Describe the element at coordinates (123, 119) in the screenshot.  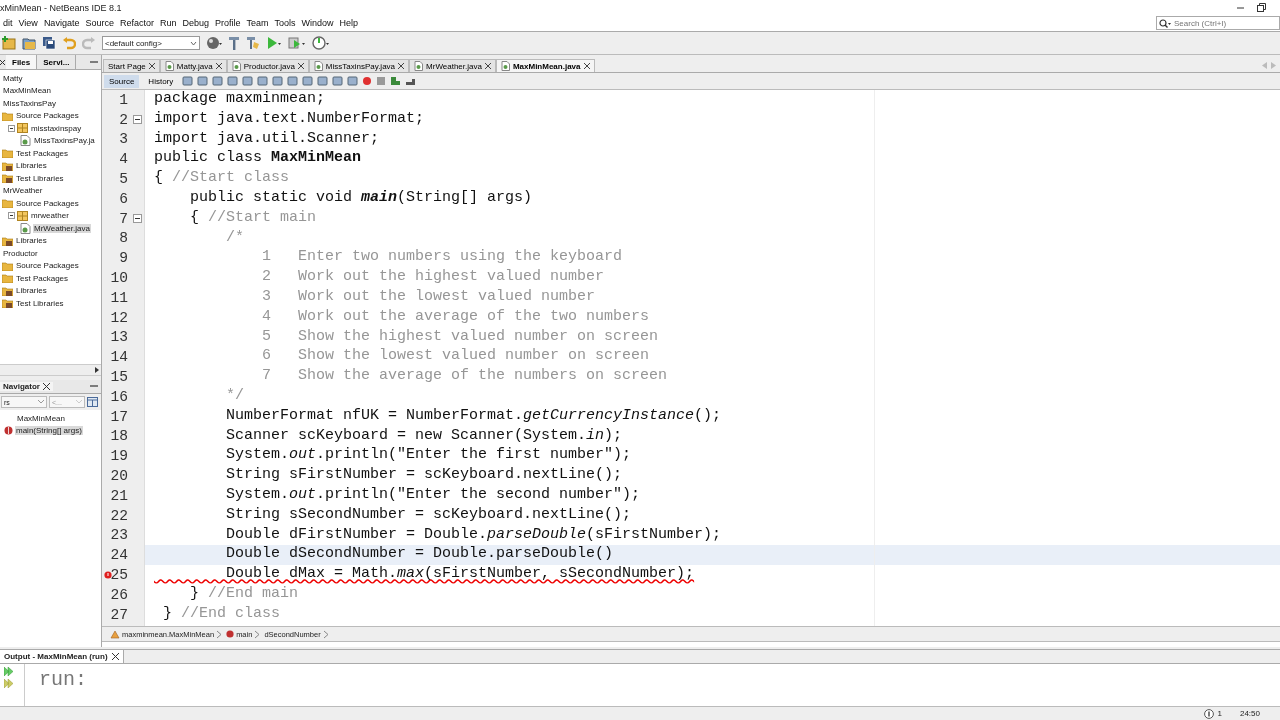
I see `line-number: 2` at that location.